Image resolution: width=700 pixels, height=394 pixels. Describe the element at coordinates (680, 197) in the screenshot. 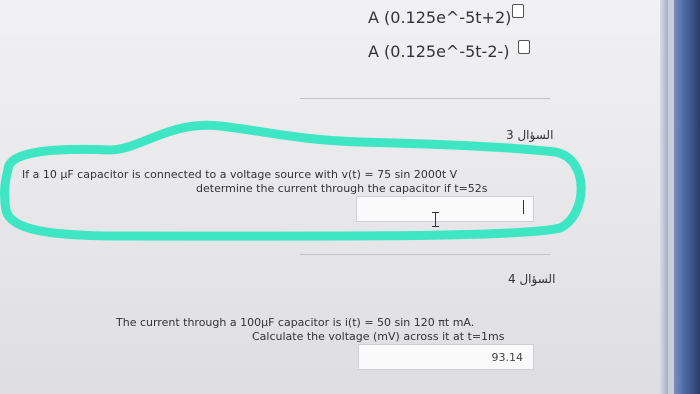

I see `scrollbar` at that location.